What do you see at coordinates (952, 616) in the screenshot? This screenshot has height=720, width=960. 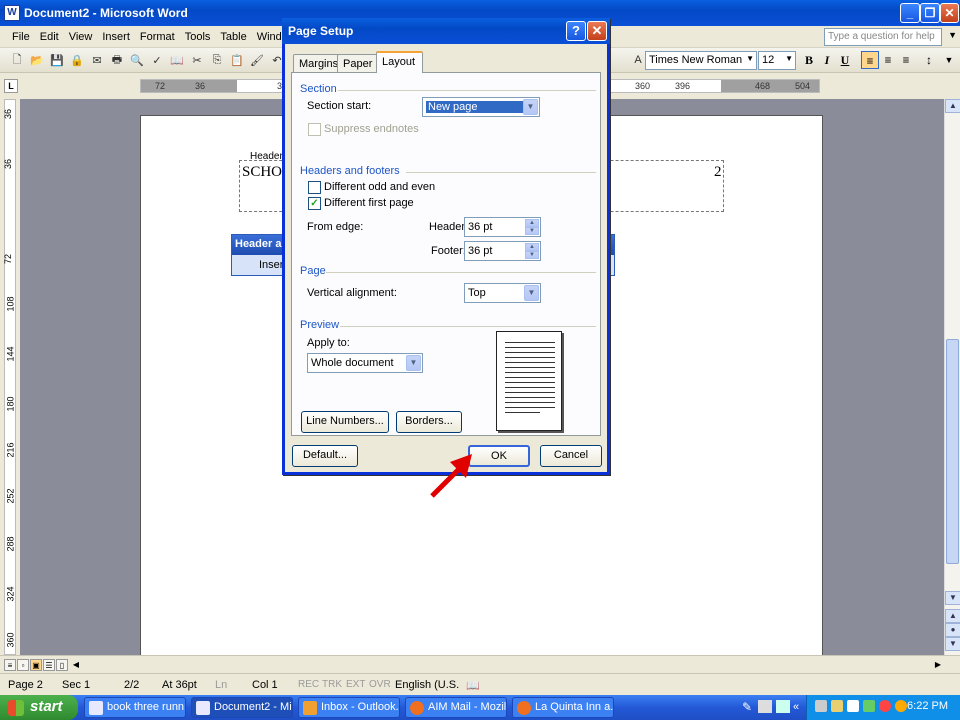 I see `previous-page-icon: ▲` at bounding box center [952, 616].